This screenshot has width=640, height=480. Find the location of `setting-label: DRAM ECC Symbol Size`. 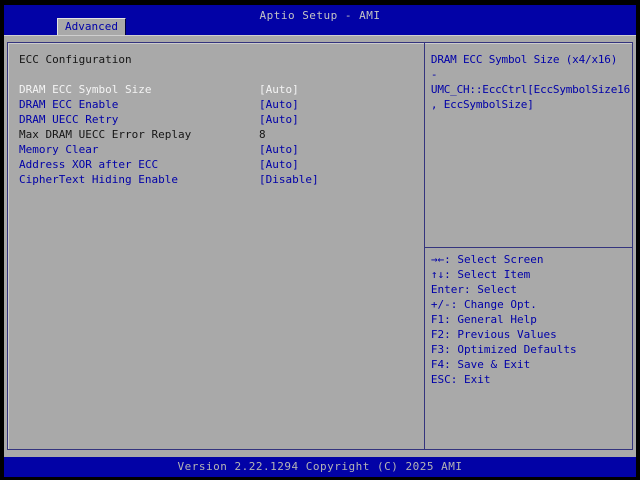

setting-label: DRAM ECC Symbol Size is located at coordinates (85, 89).